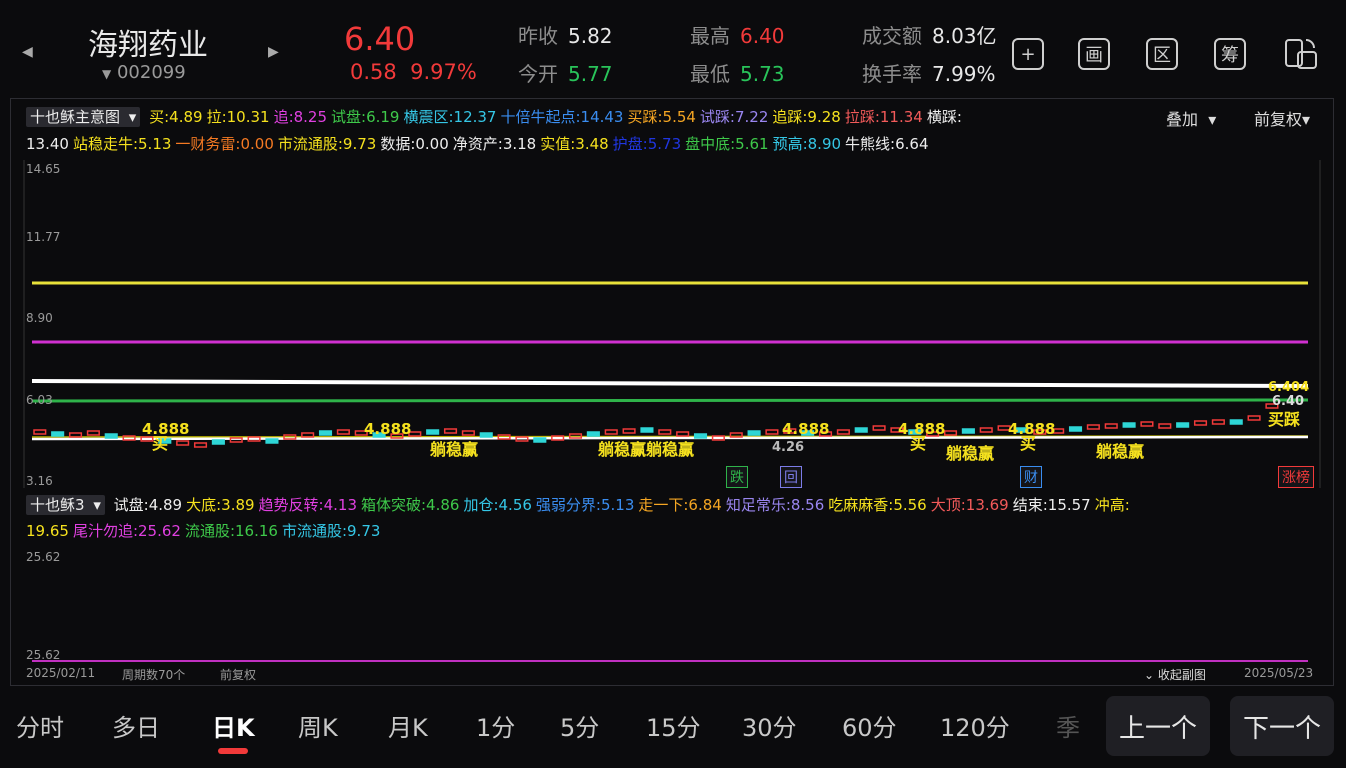 The width and height of the screenshot is (1346, 768). Describe the element at coordinates (40, 725) in the screenshot. I see `period-tab: 分时` at that location.